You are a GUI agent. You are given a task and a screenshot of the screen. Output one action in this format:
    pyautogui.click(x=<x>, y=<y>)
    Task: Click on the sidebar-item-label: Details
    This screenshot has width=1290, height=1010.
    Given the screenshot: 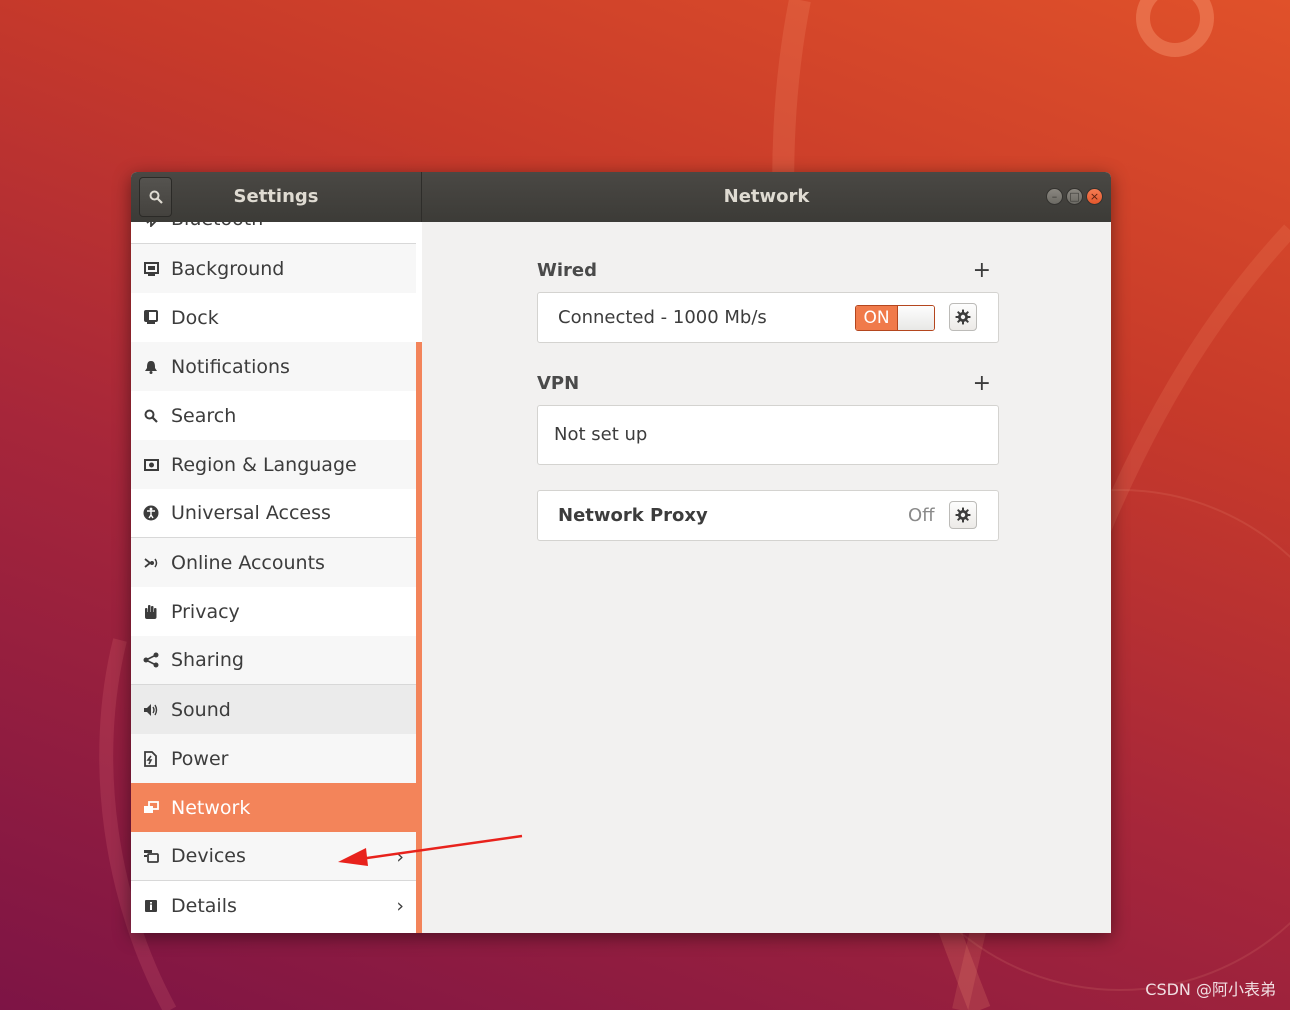 What is the action you would take?
    pyautogui.click(x=204, y=905)
    